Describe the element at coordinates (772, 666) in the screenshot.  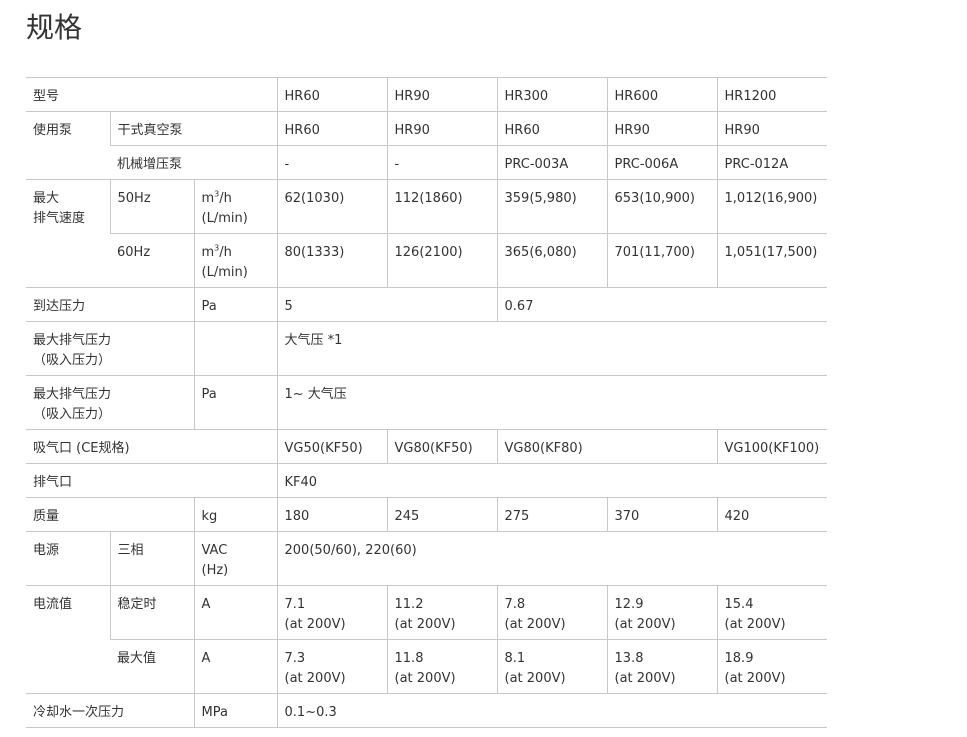
I see `current-max-cell: 18.9 (at 200V)` at that location.